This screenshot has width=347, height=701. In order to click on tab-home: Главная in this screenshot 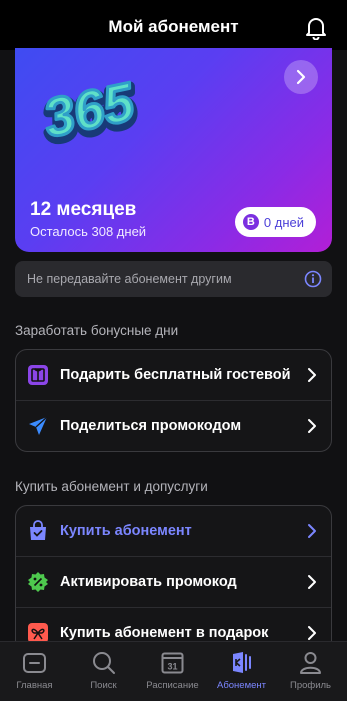, I will do `click(34, 671)`.